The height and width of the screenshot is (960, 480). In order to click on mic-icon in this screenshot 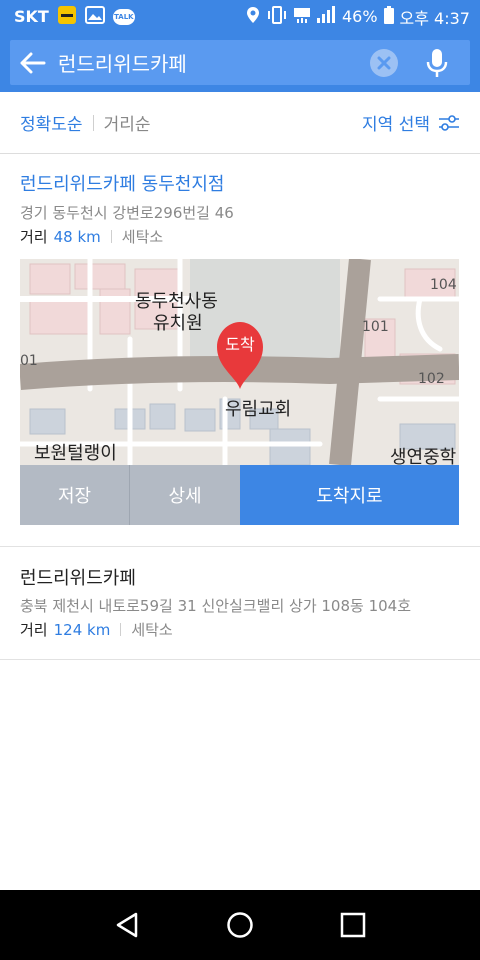, I will do `click(437, 62)`.